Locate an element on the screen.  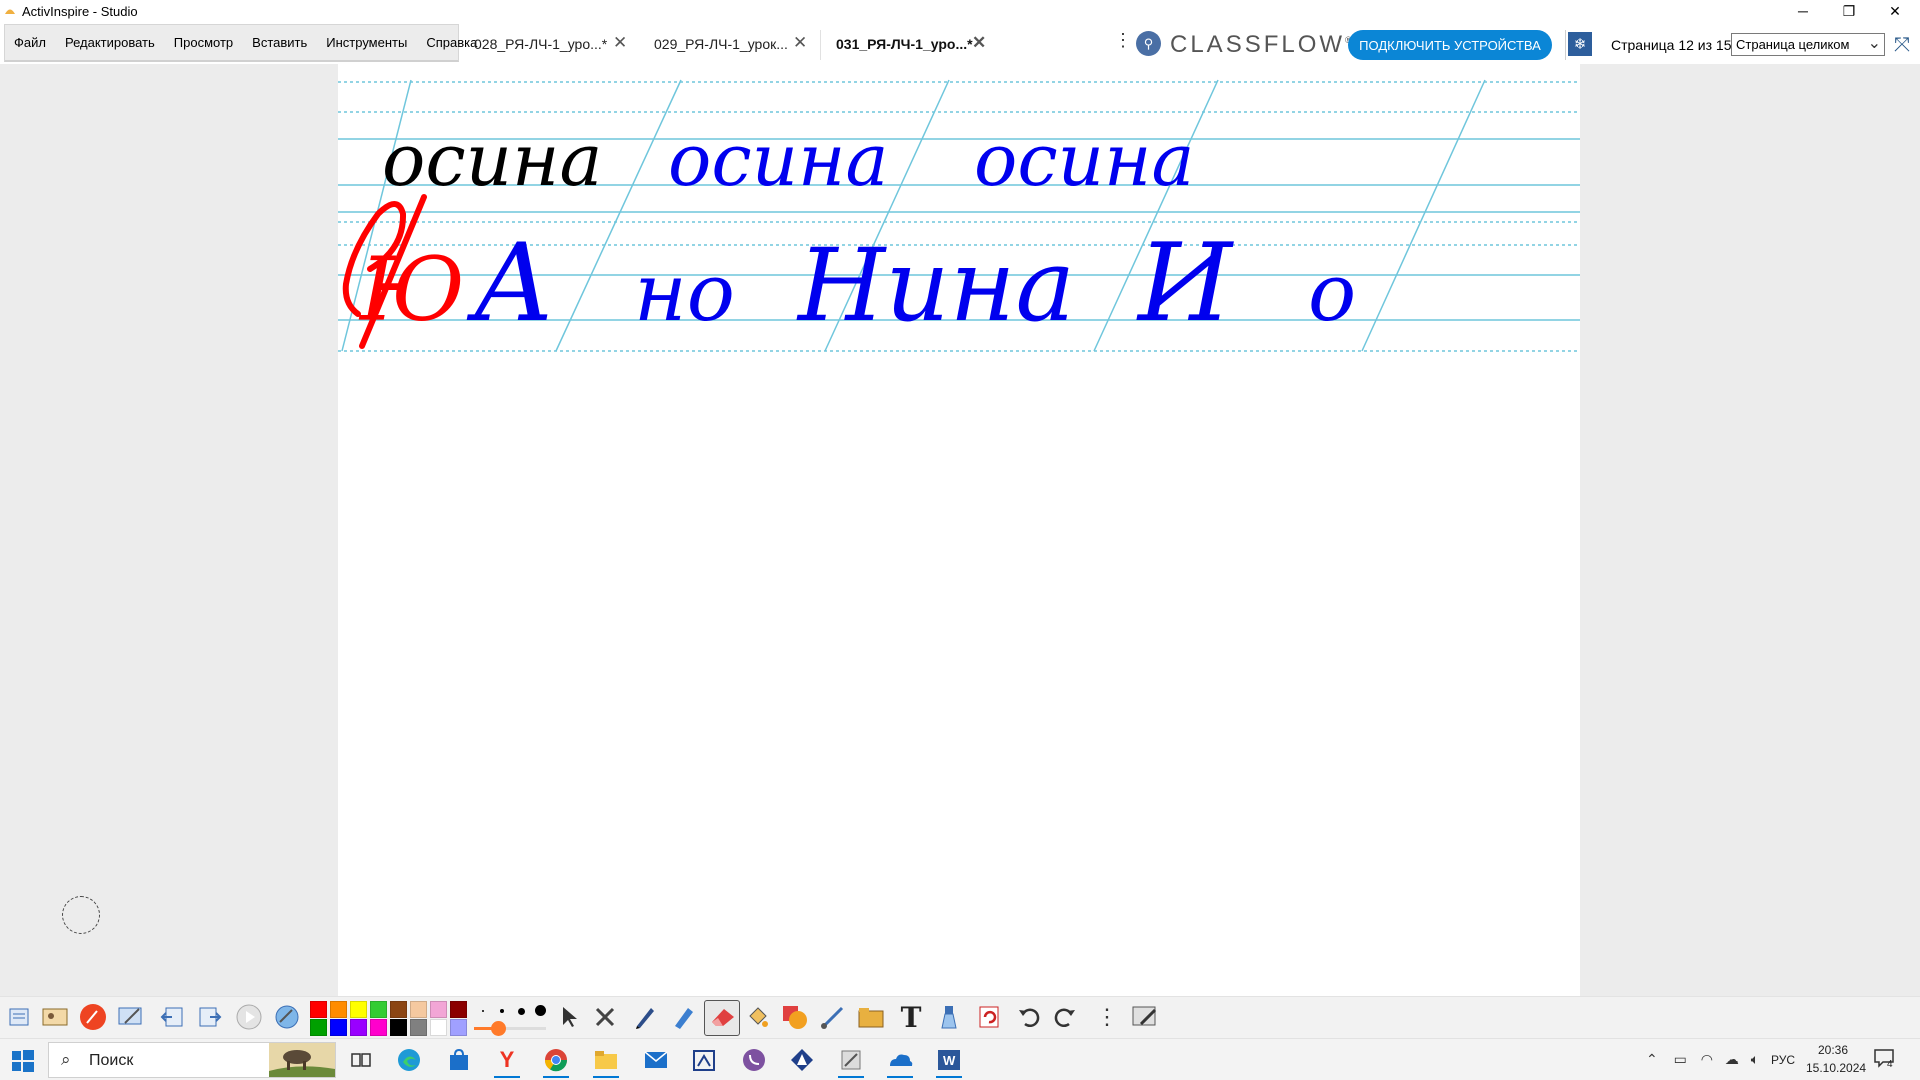
chrome-icon is located at coordinates (556, 1061).